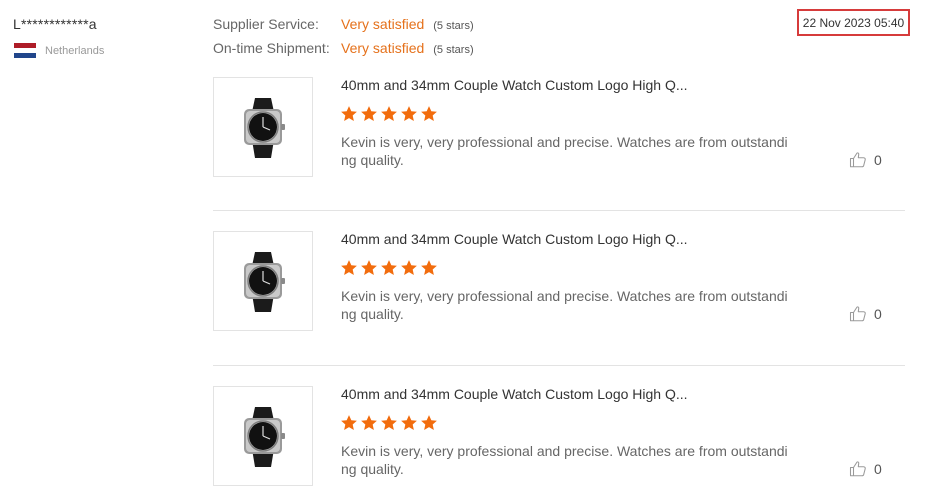 This screenshot has width=939, height=503. What do you see at coordinates (55, 24) in the screenshot?
I see `reviewer-name: L************a` at bounding box center [55, 24].